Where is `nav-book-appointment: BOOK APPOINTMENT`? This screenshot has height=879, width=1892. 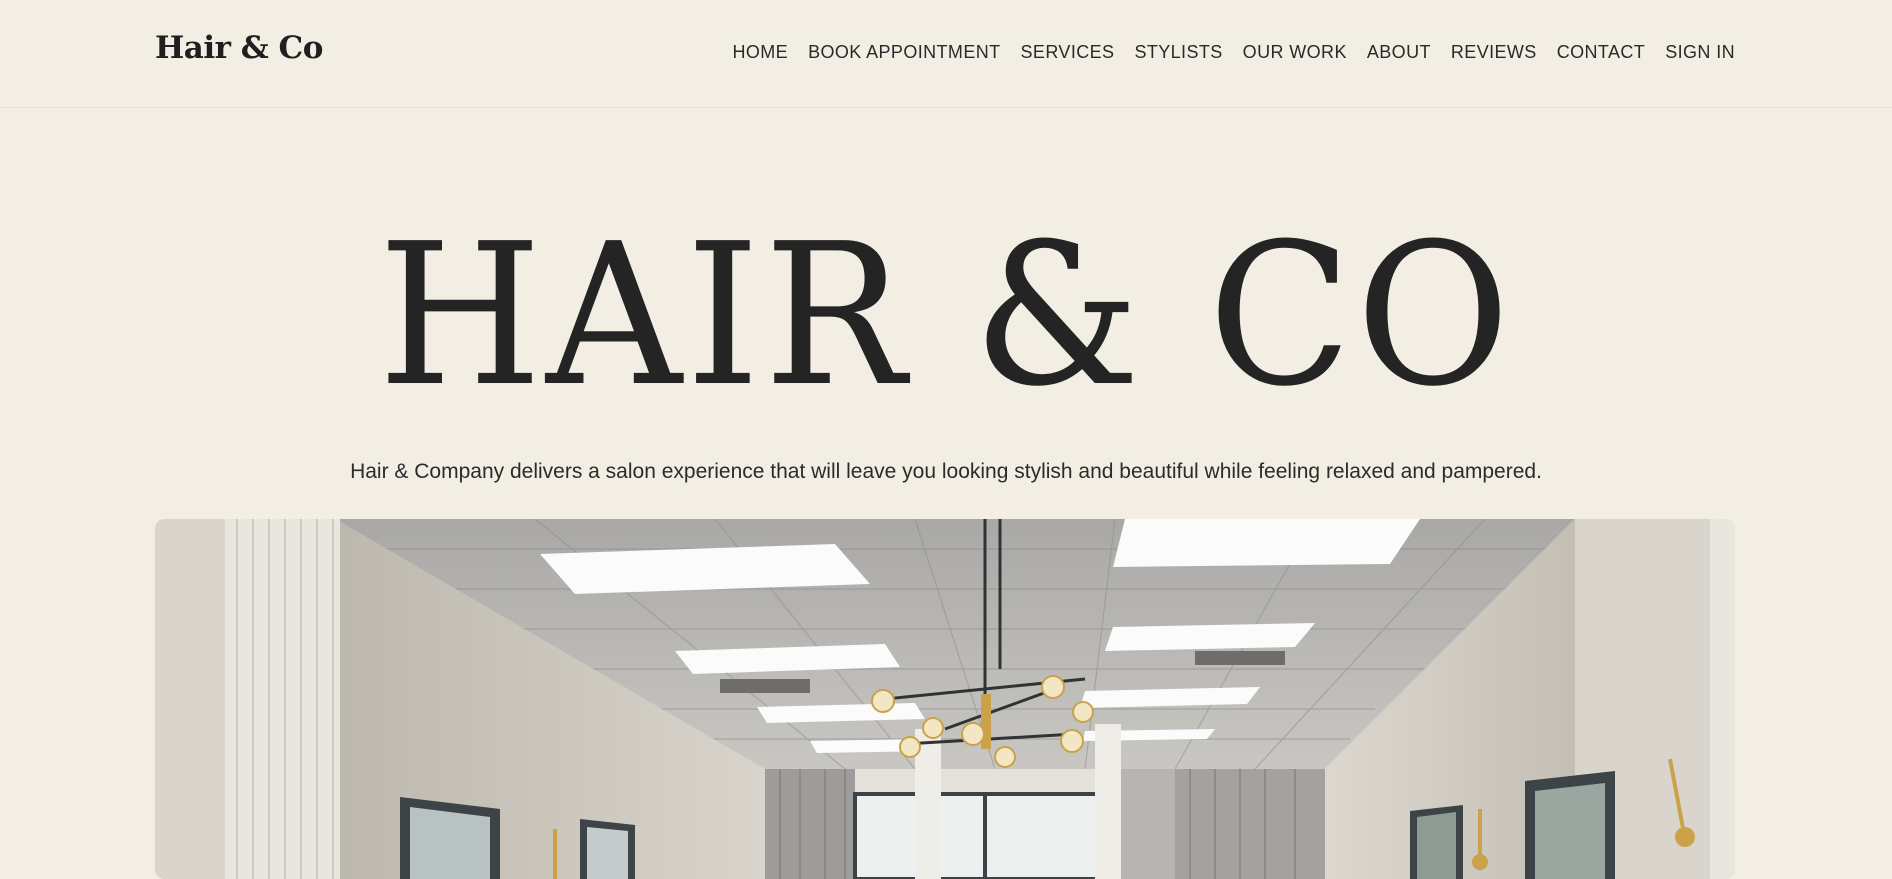
nav-book-appointment: BOOK APPOINTMENT is located at coordinates (904, 52).